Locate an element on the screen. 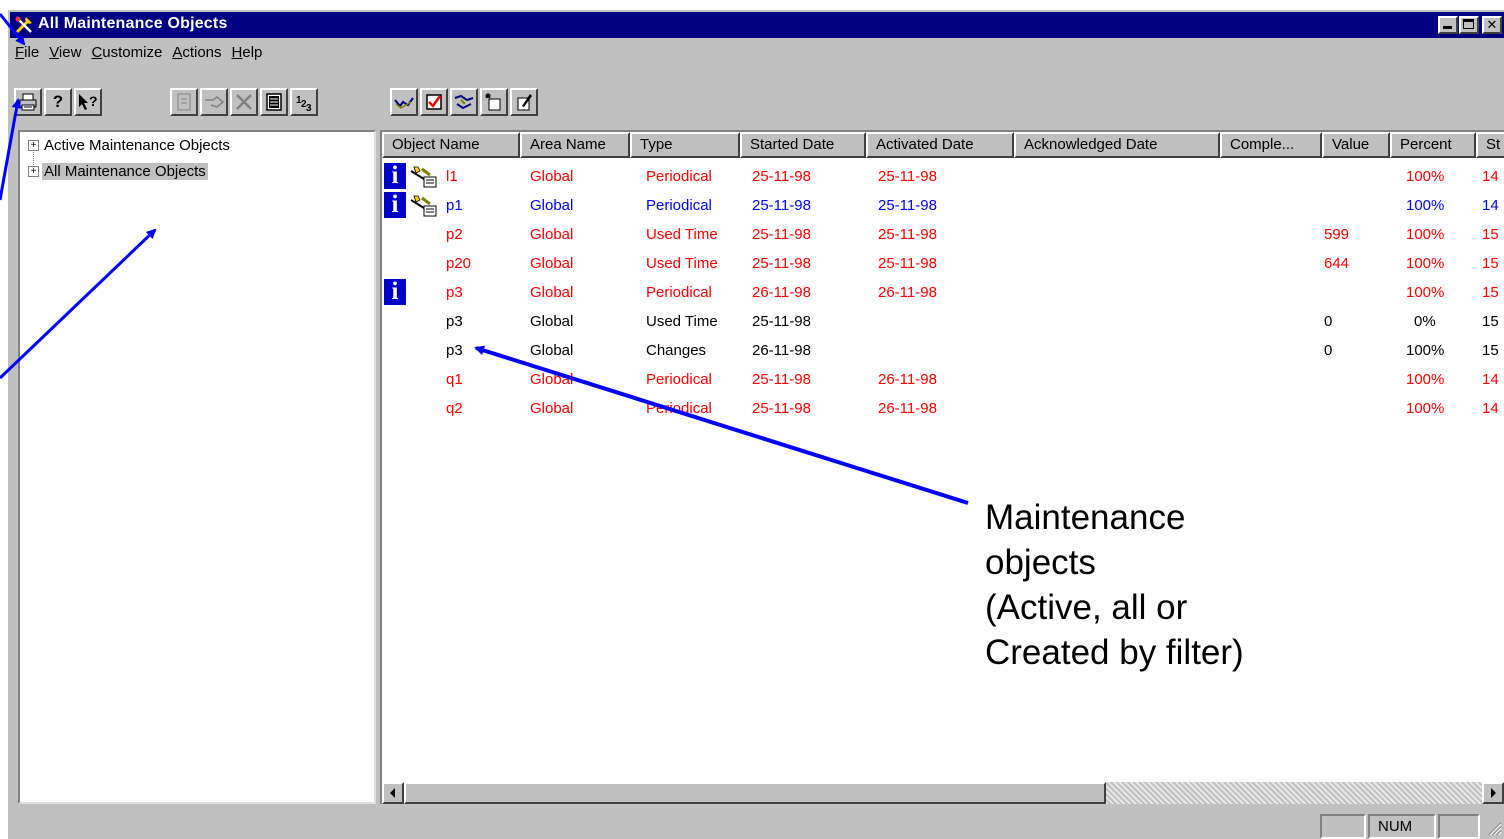  properties-button is located at coordinates (184, 102).